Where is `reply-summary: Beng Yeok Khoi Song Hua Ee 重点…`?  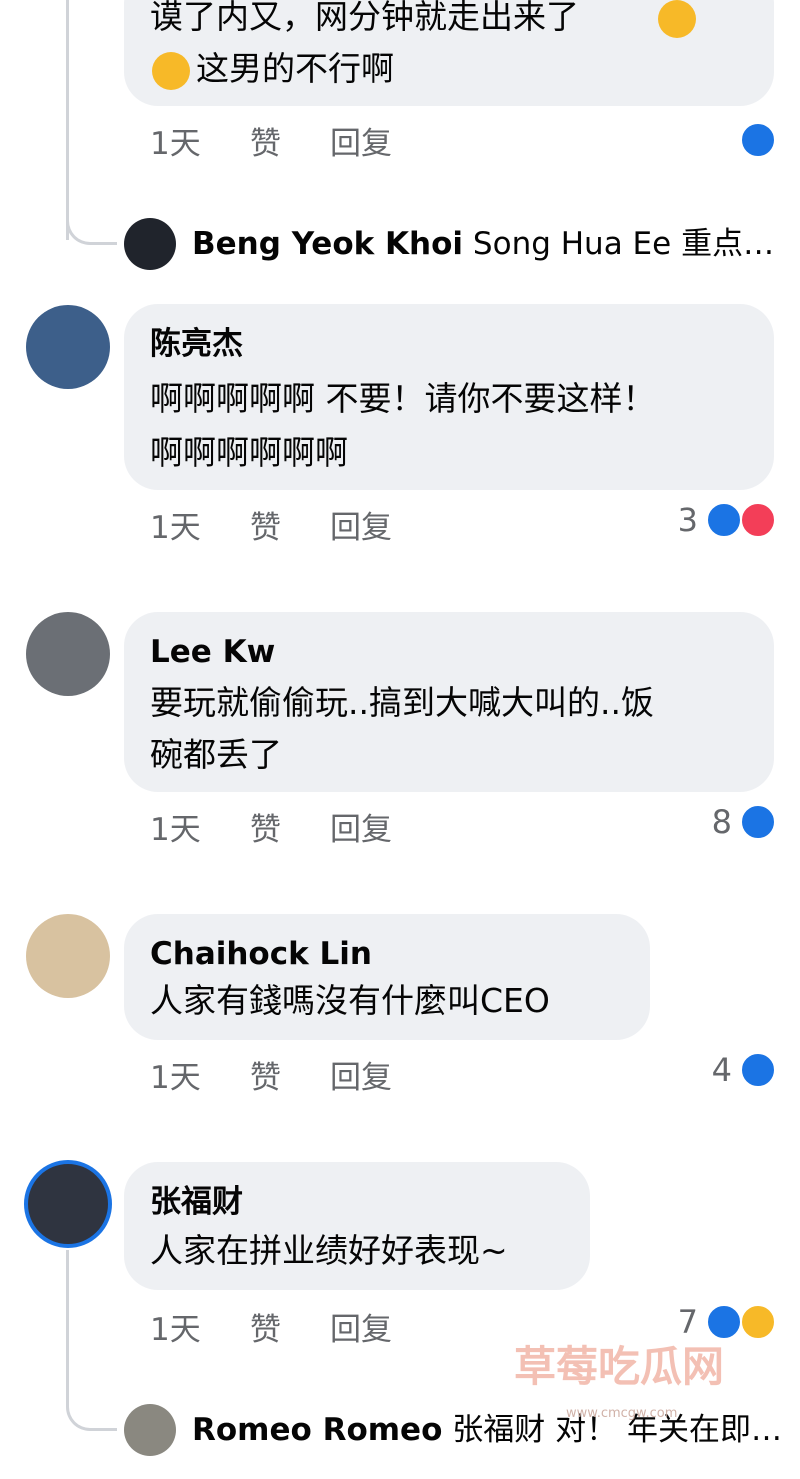
reply-summary: Beng Yeok Khoi Song Hua Ee 重点… is located at coordinates (483, 244).